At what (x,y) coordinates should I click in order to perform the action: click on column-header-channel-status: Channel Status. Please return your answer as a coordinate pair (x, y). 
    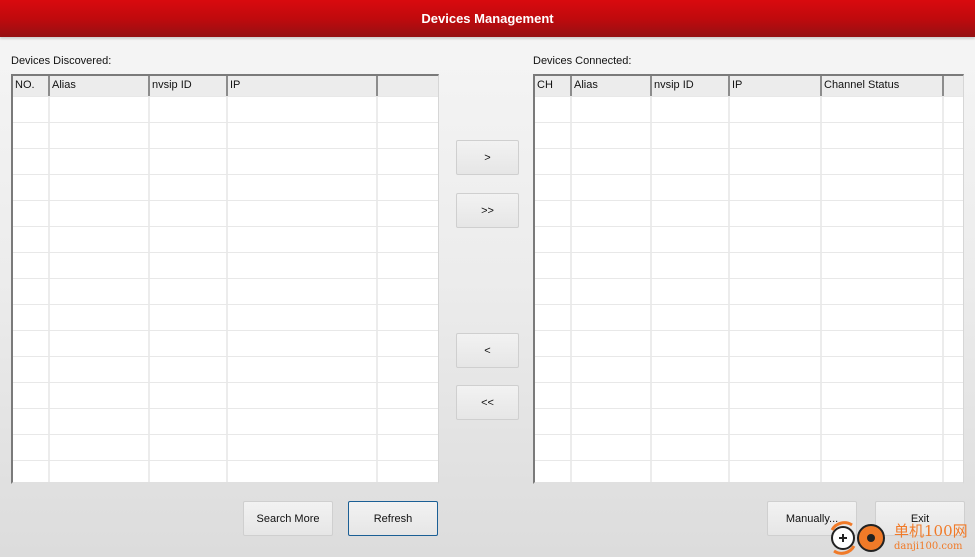
    Looking at the image, I should click on (883, 86).